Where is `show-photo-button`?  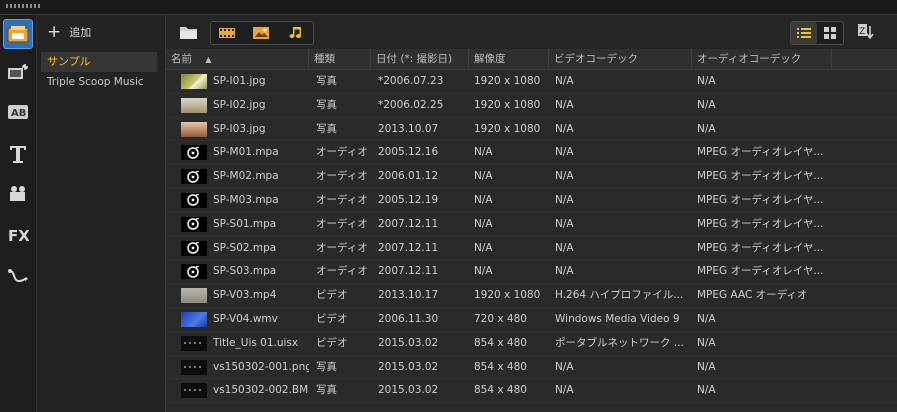
show-photo-button is located at coordinates (261, 33).